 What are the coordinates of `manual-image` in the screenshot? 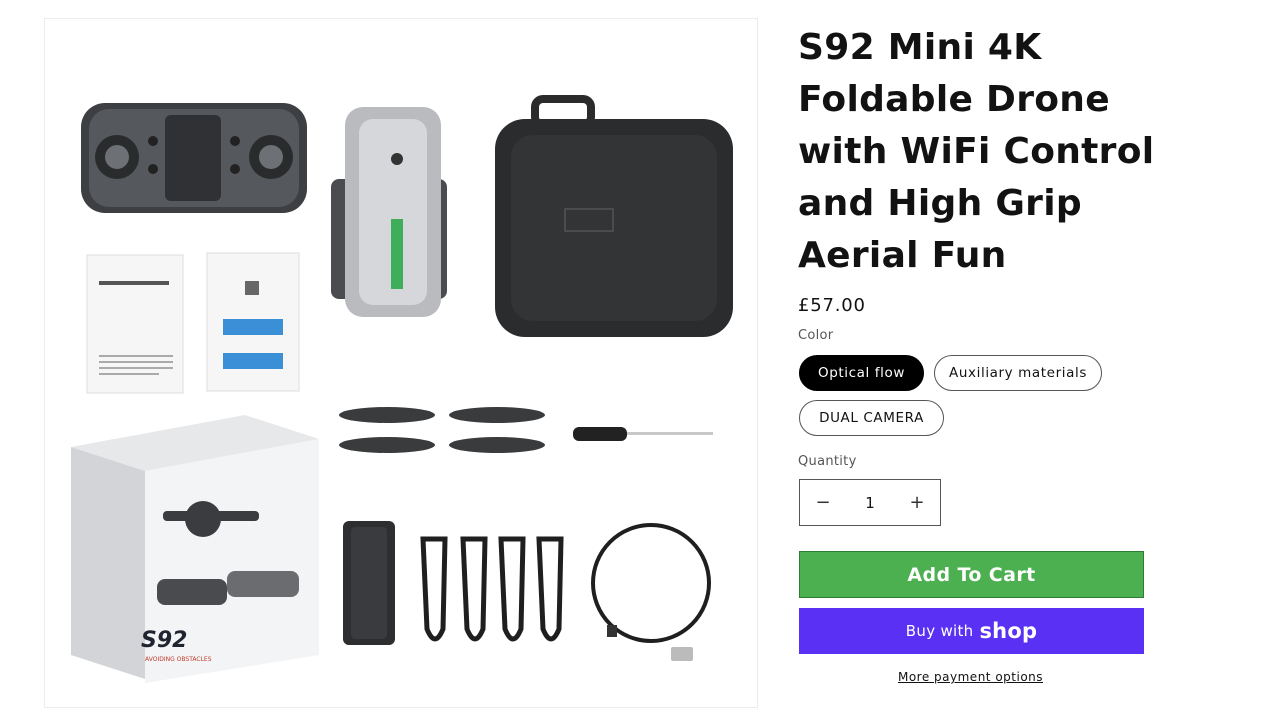 It's located at (193, 323).